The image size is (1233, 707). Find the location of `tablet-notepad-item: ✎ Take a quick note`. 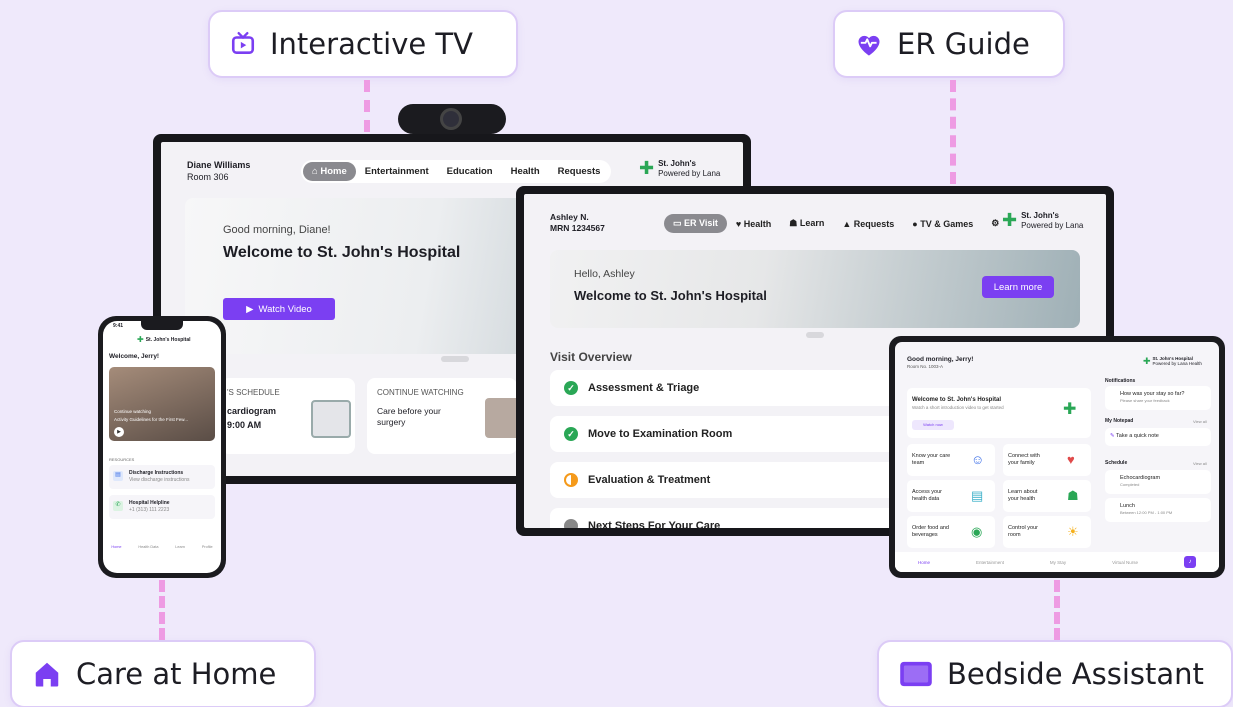

tablet-notepad-item: ✎ Take a quick note is located at coordinates (1158, 437).